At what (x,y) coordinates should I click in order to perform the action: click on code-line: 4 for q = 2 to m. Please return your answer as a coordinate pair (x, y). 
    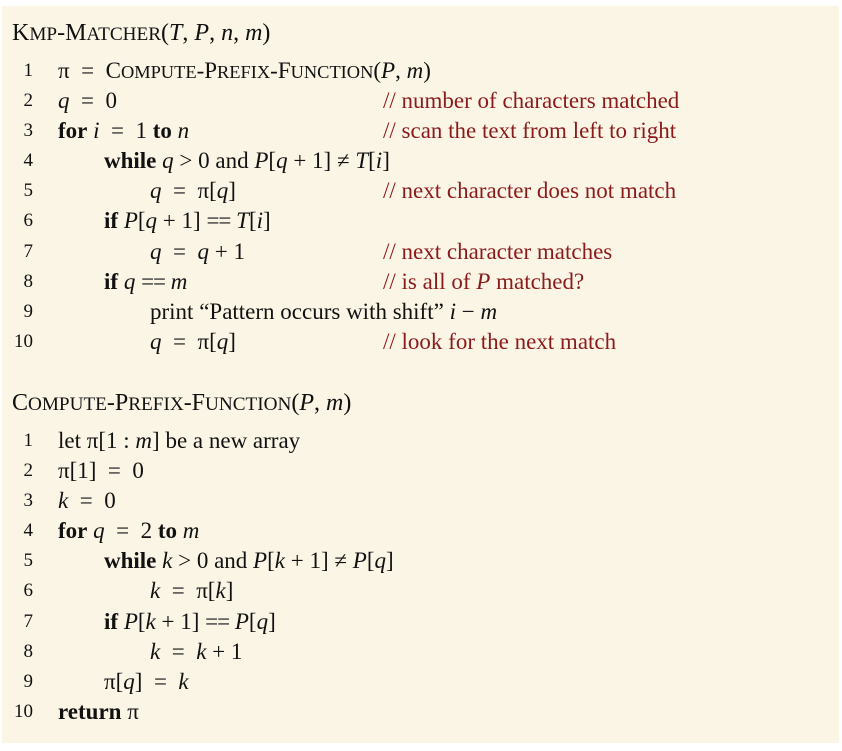
    Looking at the image, I should click on (420, 531).